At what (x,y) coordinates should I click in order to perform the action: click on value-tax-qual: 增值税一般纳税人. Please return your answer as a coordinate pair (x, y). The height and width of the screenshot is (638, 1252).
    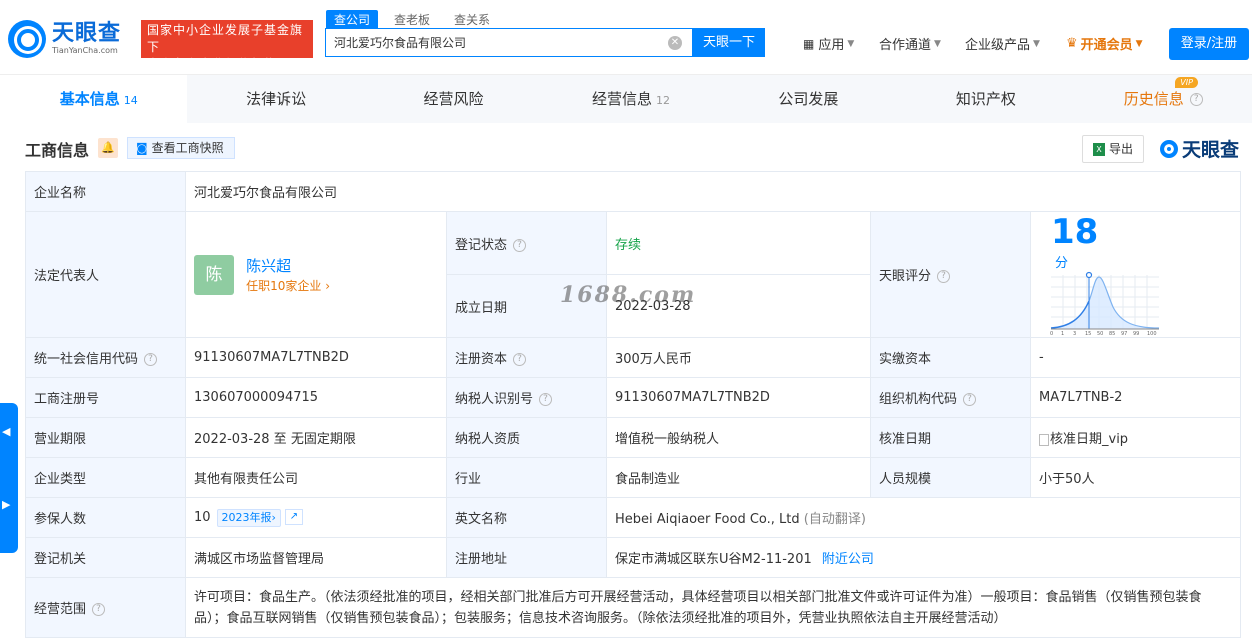
    Looking at the image, I should click on (738, 437).